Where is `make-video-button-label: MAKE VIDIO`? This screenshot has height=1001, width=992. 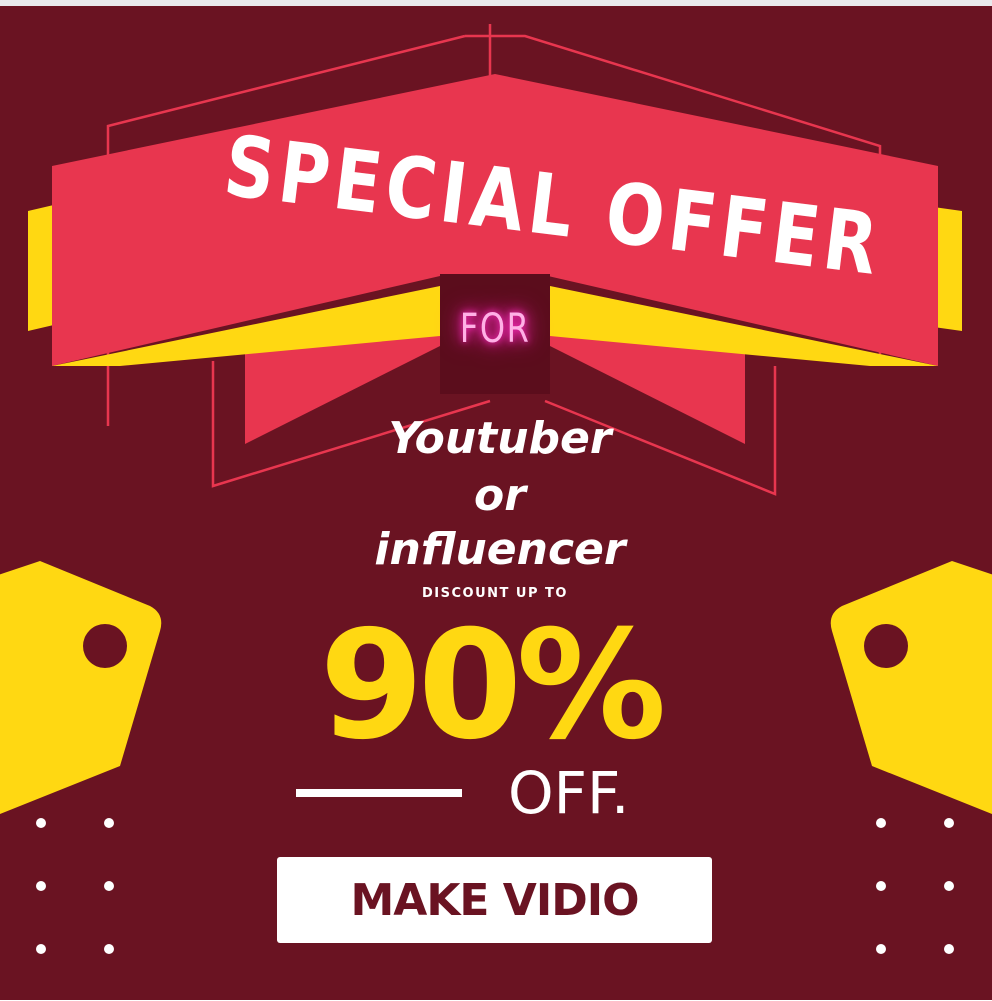 make-video-button-label: MAKE VIDIO is located at coordinates (494, 900).